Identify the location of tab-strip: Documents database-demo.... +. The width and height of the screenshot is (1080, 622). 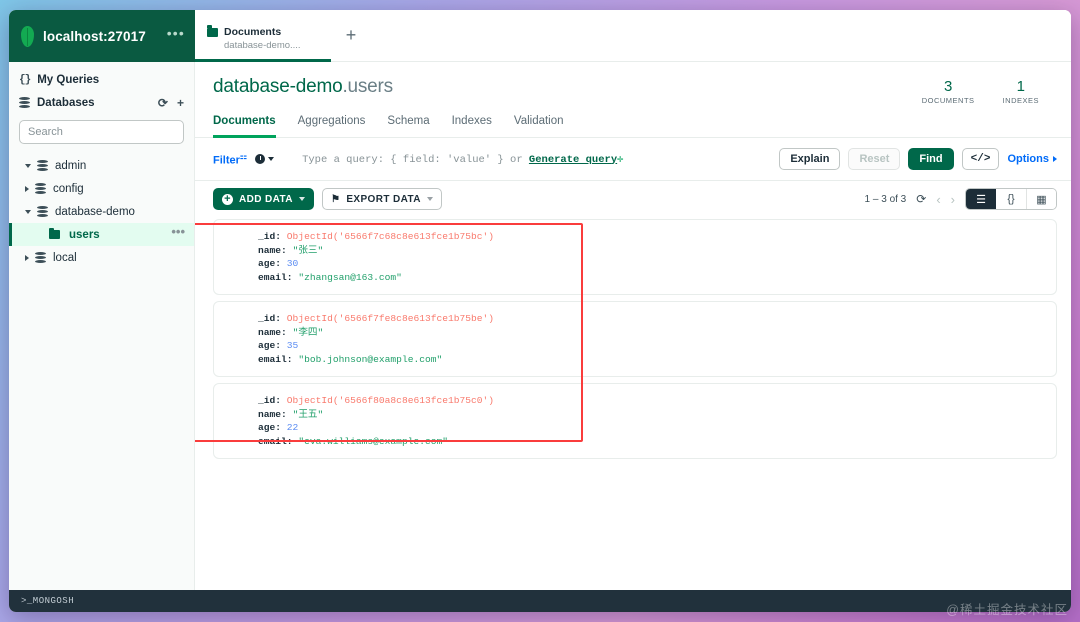
(633, 36).